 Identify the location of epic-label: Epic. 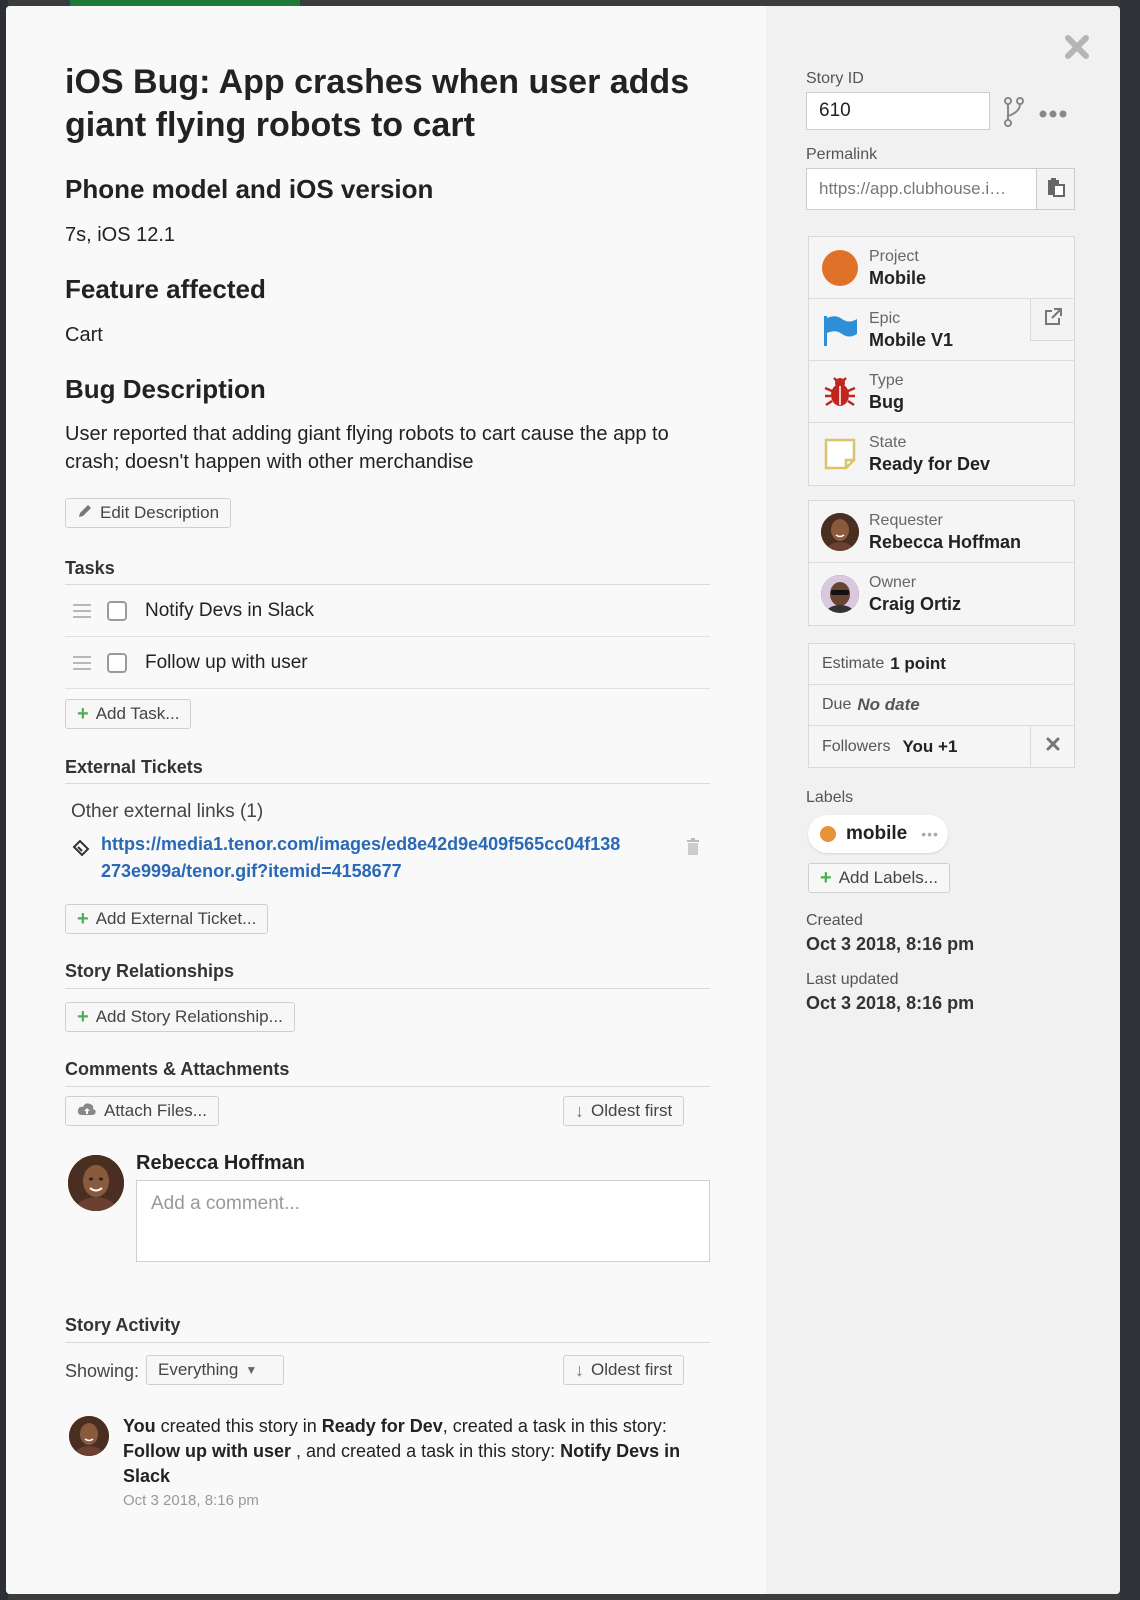
(885, 318).